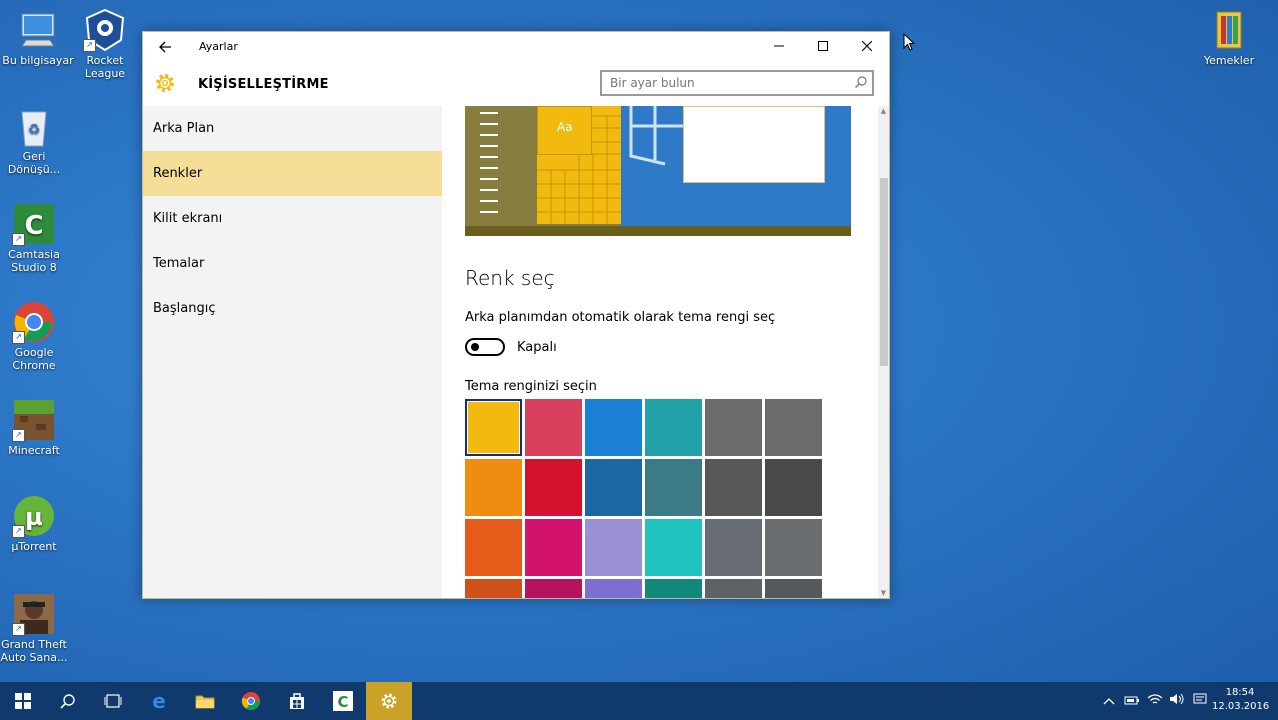 This screenshot has height=720, width=1278. Describe the element at coordinates (343, 701) in the screenshot. I see `taskbar-camtasia: C` at that location.